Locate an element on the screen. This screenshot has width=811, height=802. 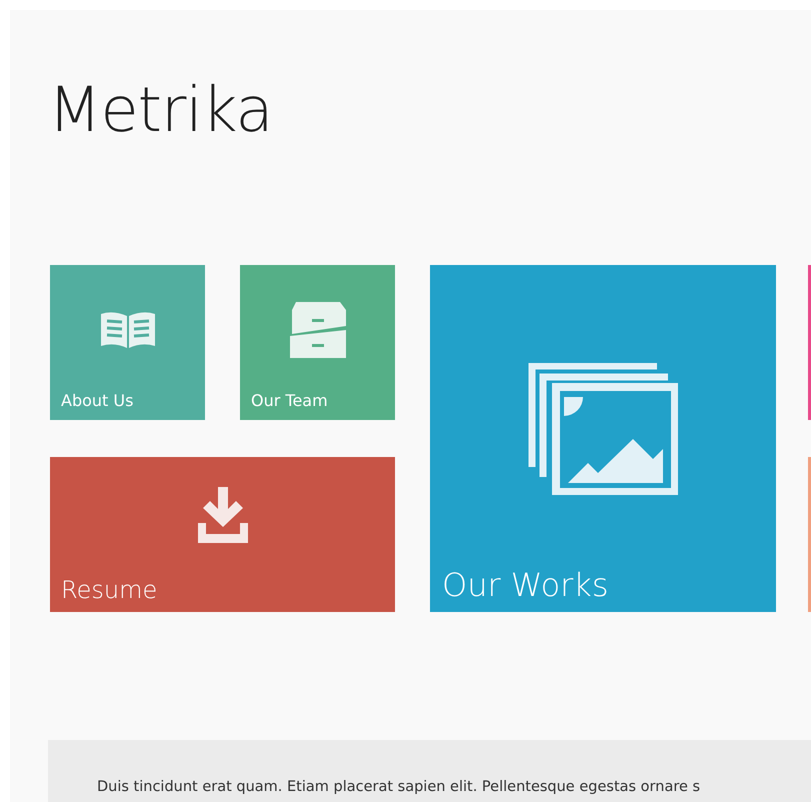
photo-gallery-icon is located at coordinates (603, 428).